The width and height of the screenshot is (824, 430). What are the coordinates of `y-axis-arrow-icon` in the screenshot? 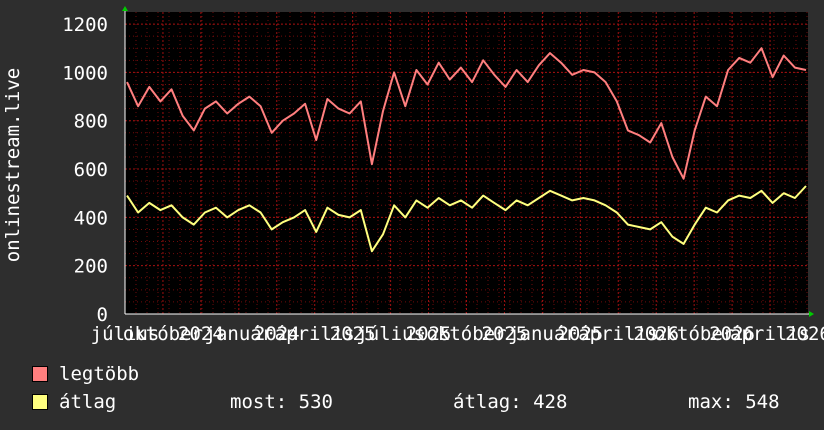 It's located at (125, 8).